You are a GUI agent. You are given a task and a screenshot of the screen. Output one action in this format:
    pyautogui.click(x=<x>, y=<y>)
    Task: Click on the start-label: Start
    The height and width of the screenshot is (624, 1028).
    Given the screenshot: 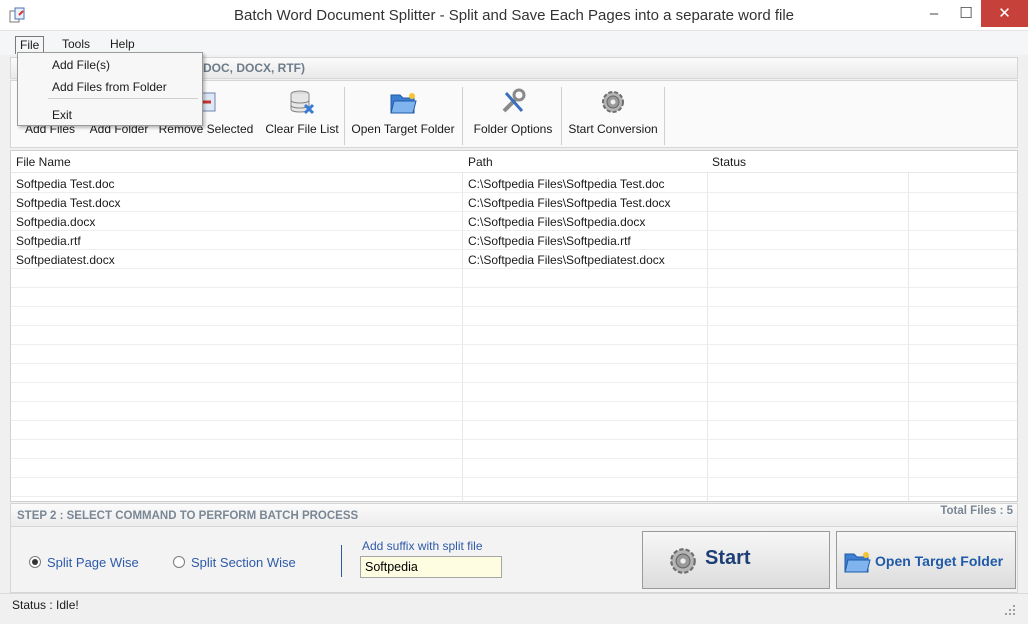 What is the action you would take?
    pyautogui.click(x=728, y=558)
    